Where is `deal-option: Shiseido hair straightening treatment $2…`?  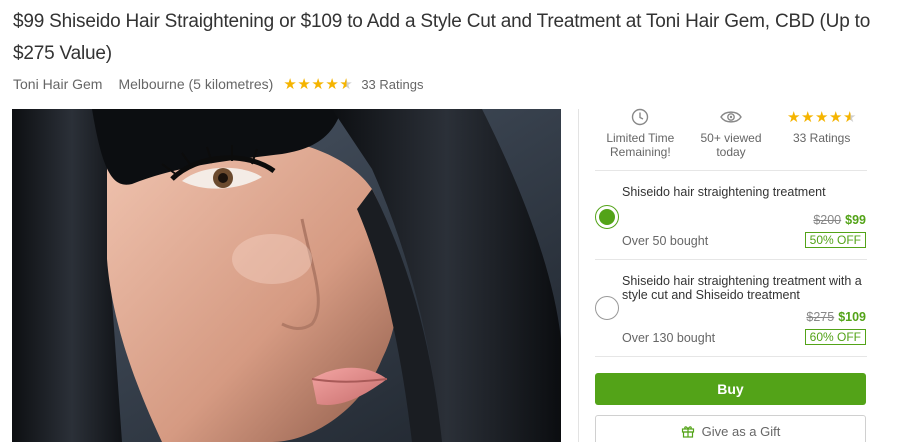
deal-option: Shiseido hair straightening treatment $2… is located at coordinates (731, 214).